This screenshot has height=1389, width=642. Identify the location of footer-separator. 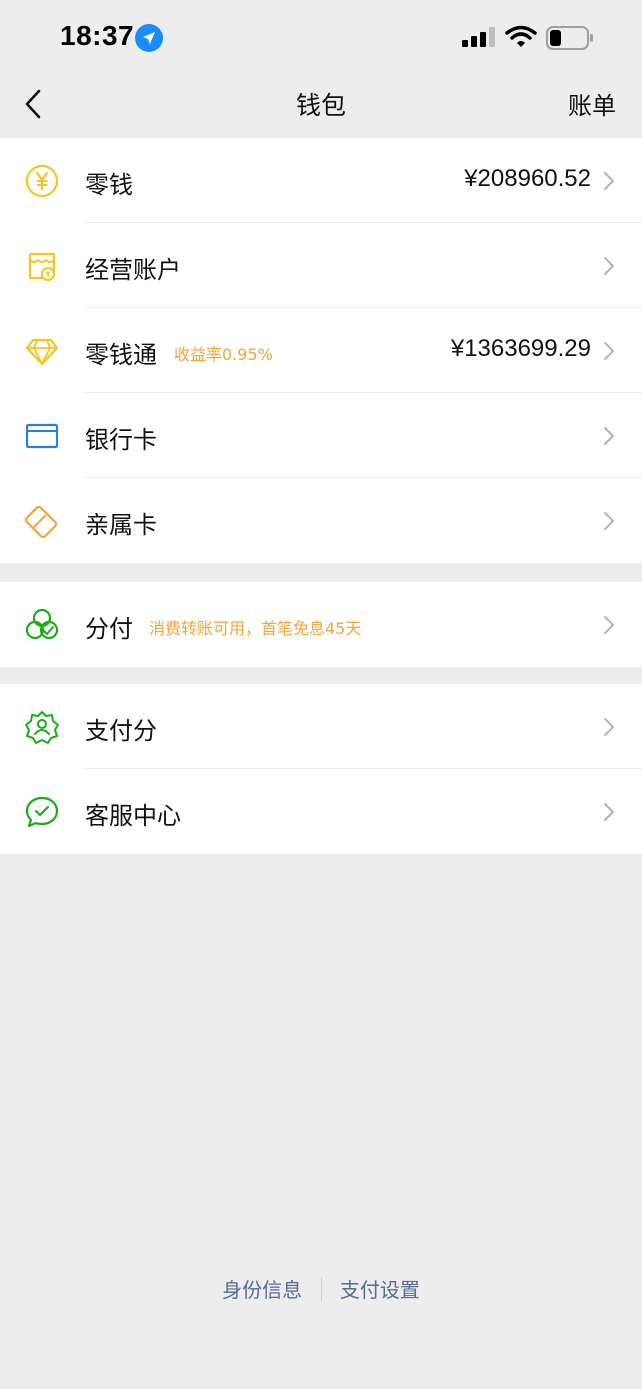
(321, 1288).